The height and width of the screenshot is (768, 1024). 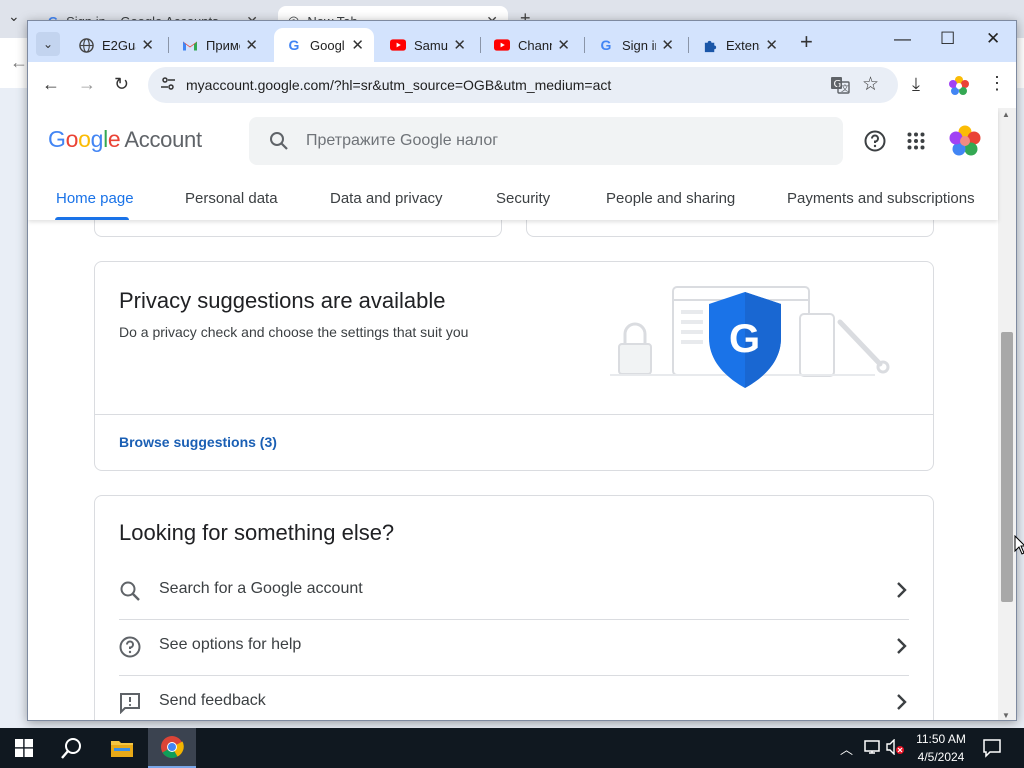 What do you see at coordinates (86, 45) in the screenshot?
I see `globe-icon` at bounding box center [86, 45].